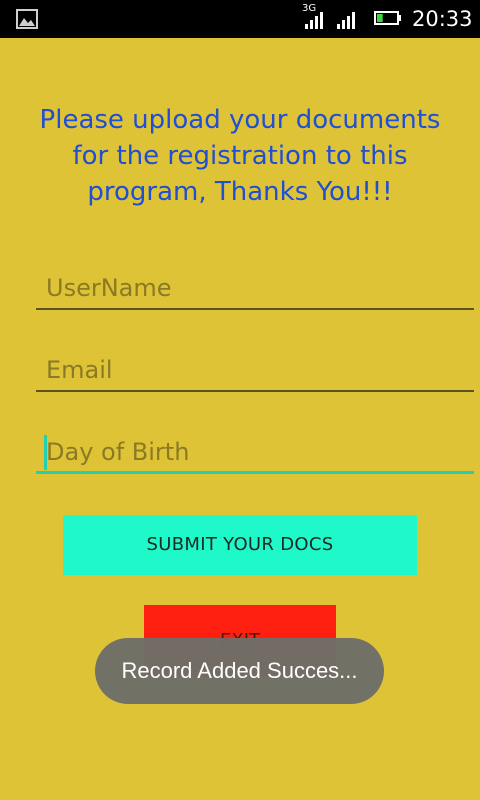  What do you see at coordinates (387, 18) in the screenshot?
I see `battery-icon` at bounding box center [387, 18].